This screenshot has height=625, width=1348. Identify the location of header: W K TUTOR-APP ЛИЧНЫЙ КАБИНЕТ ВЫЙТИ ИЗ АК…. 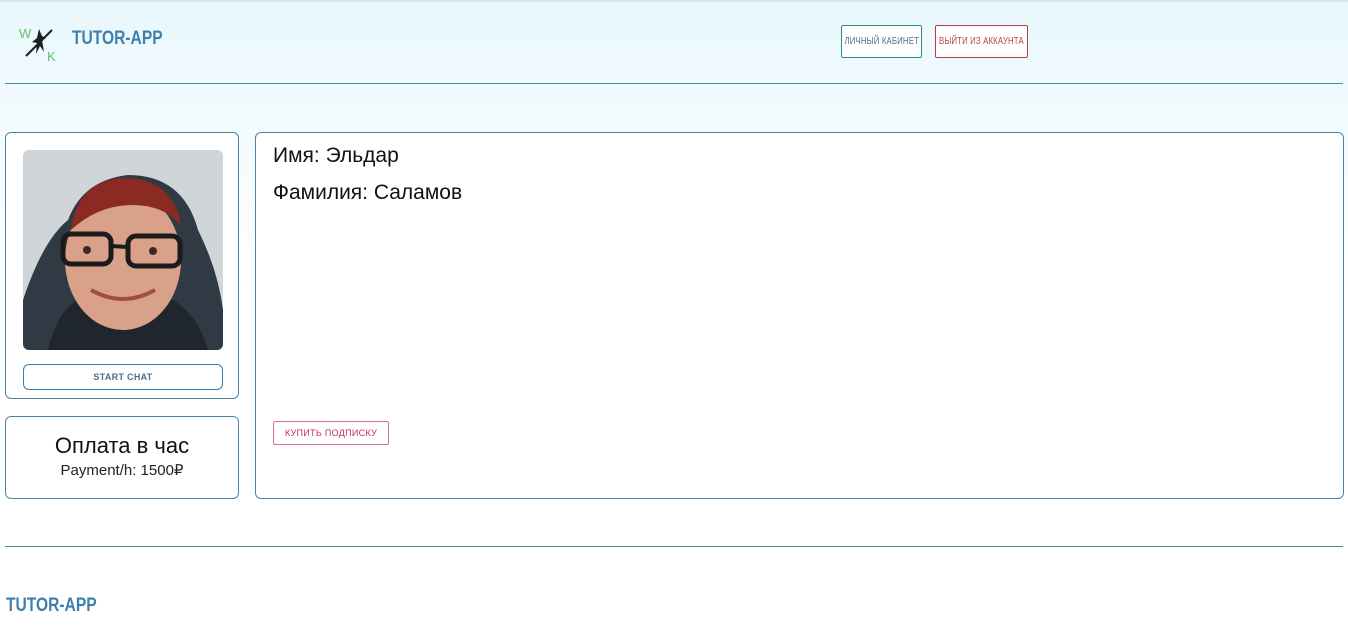
(674, 42).